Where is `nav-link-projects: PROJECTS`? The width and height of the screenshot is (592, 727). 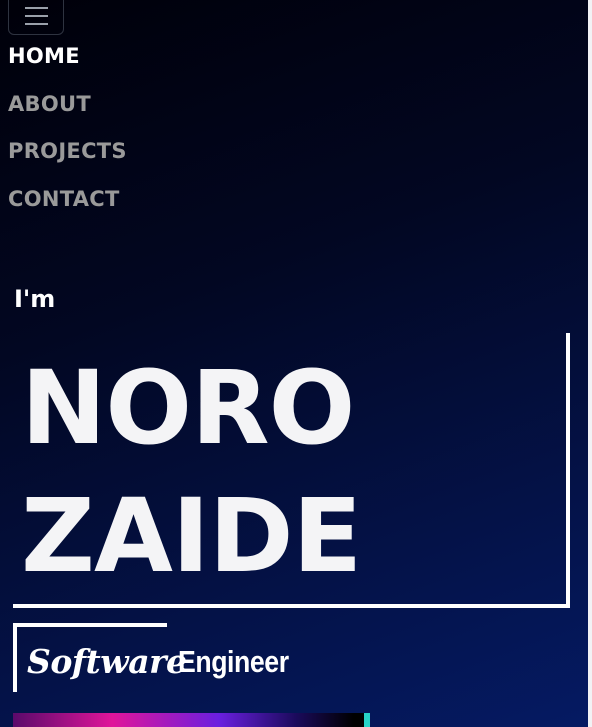 nav-link-projects: PROJECTS is located at coordinates (67, 151).